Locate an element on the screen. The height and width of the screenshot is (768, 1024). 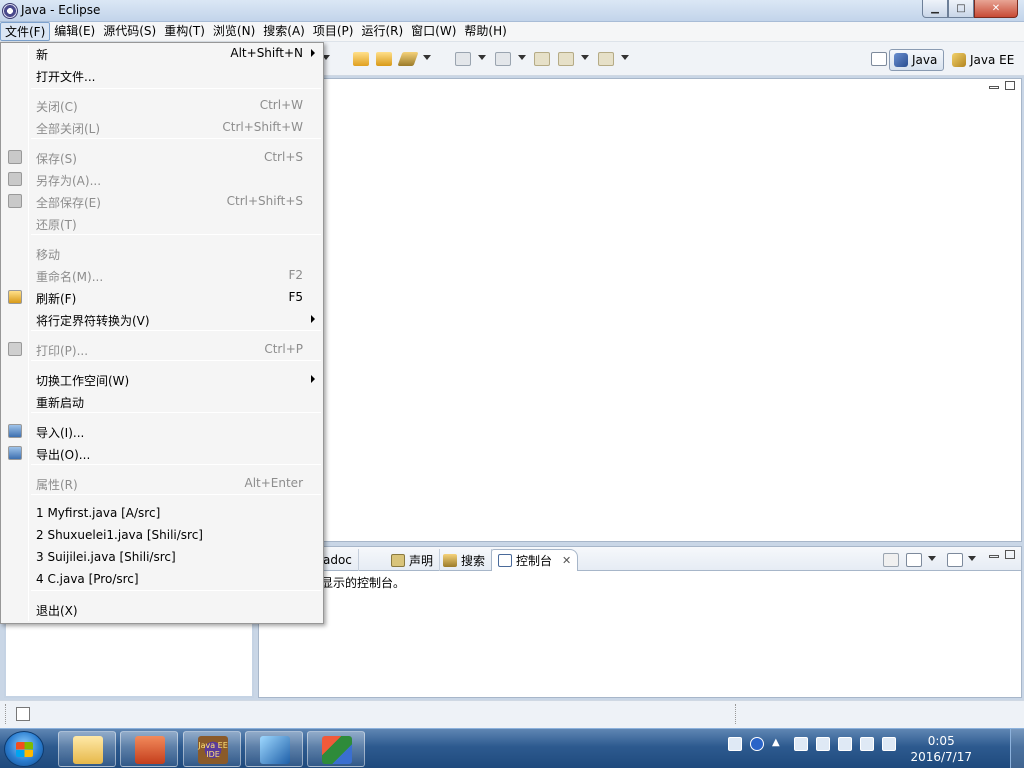
signal-icon is located at coordinates (845, 744).